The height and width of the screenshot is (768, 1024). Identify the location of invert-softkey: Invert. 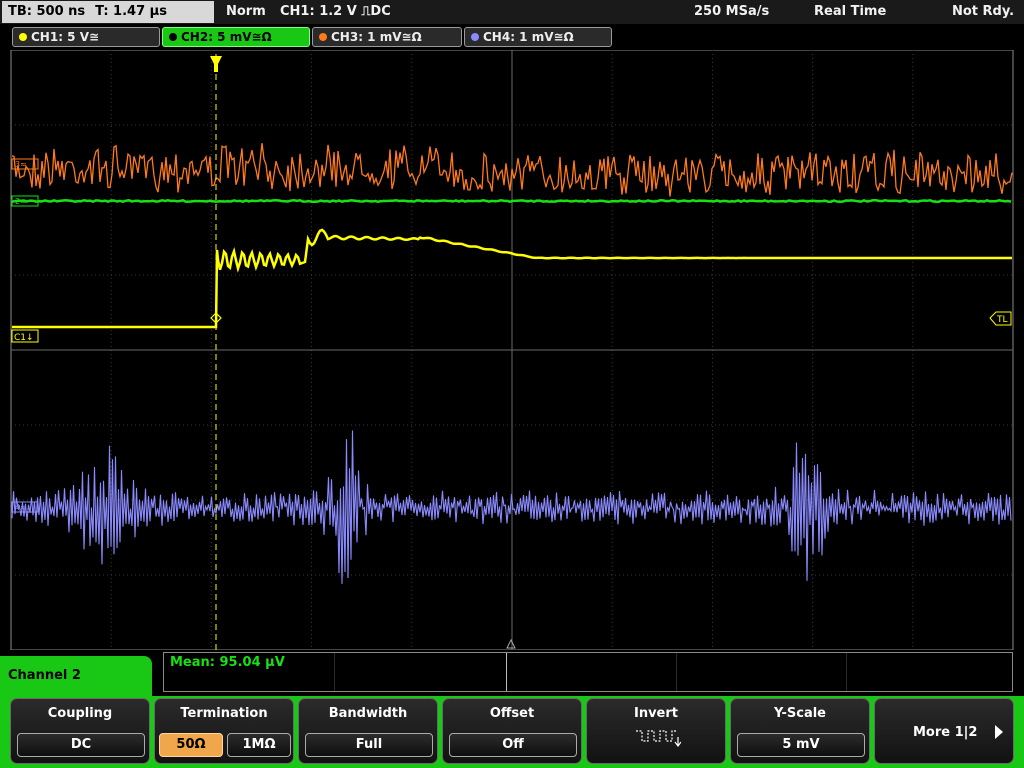
(656, 731).